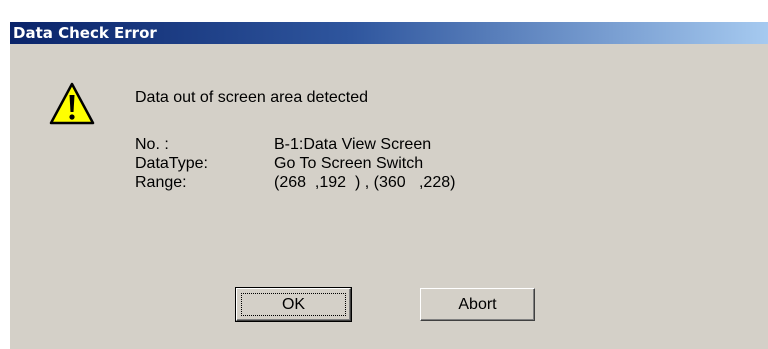  What do you see at coordinates (365, 182) in the screenshot?
I see `detail-value-range: (268 ,192 ) , (360 ,228)` at bounding box center [365, 182].